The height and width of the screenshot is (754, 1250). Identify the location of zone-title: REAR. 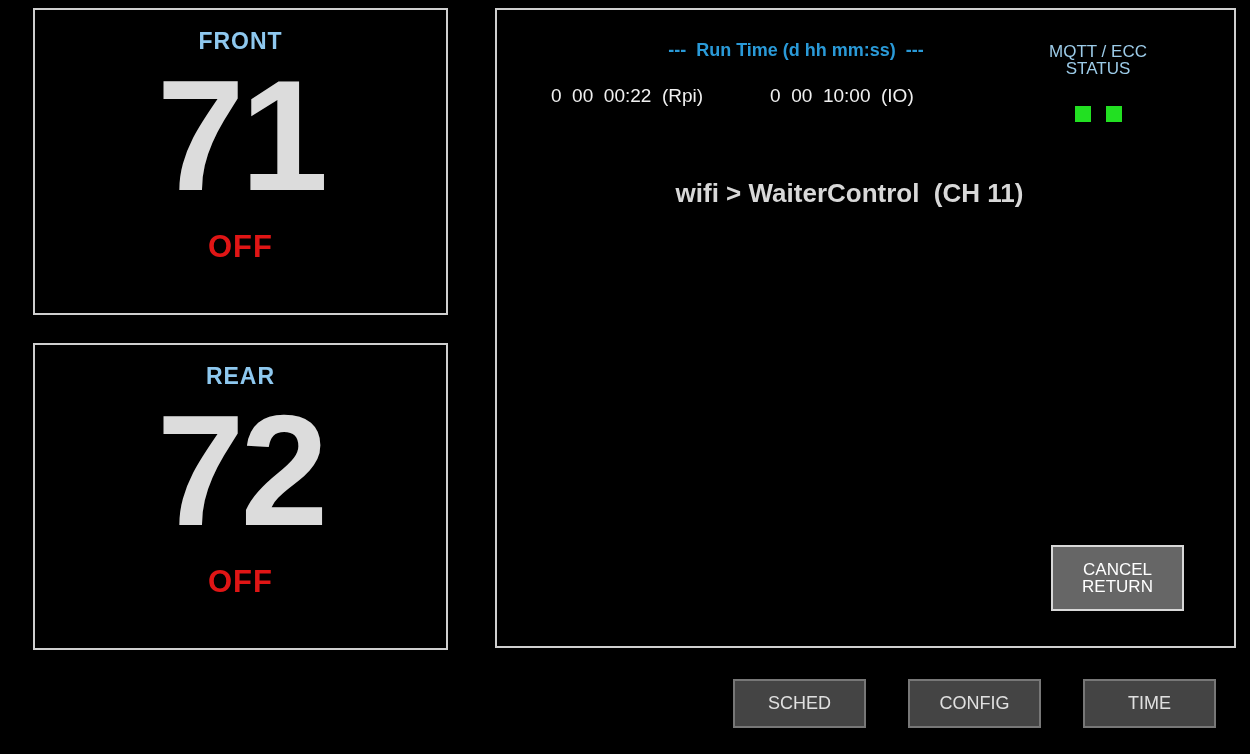
(240, 376).